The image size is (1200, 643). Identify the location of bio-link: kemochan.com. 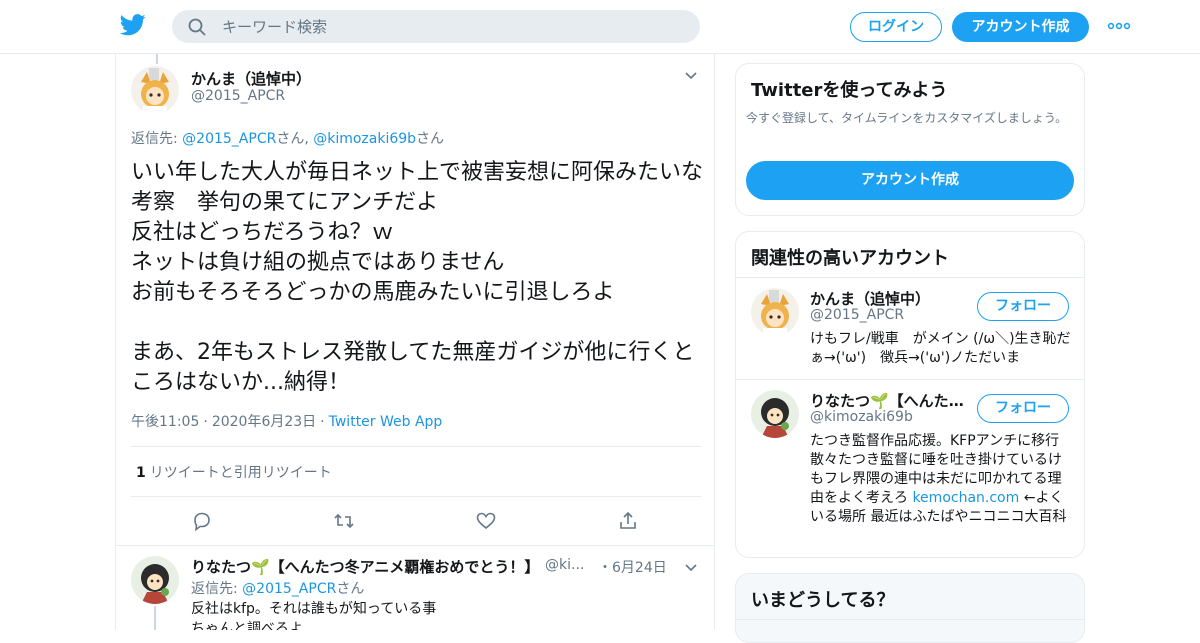
(965, 498).